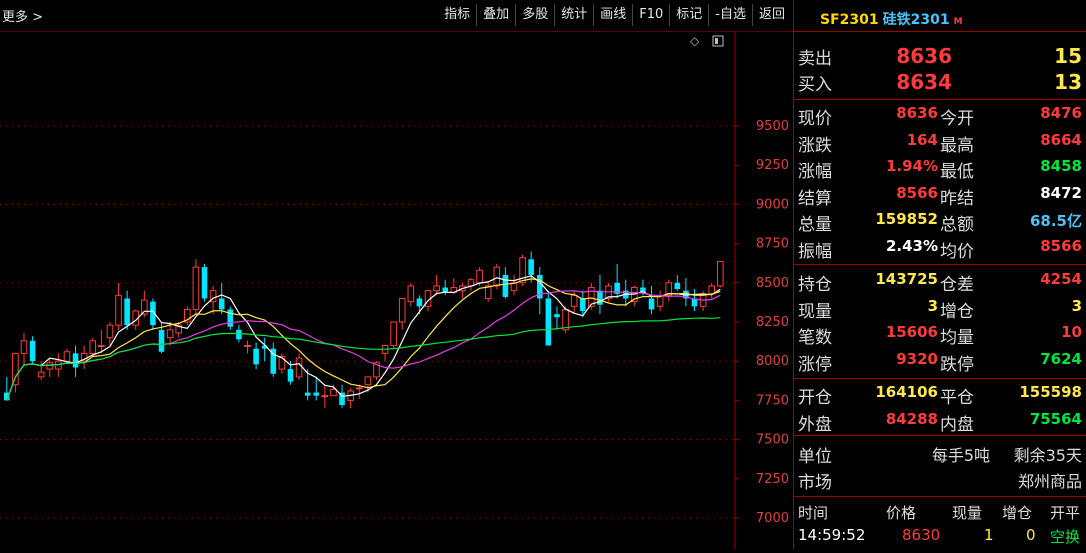  I want to click on stat-value: 143725, so click(906, 279).